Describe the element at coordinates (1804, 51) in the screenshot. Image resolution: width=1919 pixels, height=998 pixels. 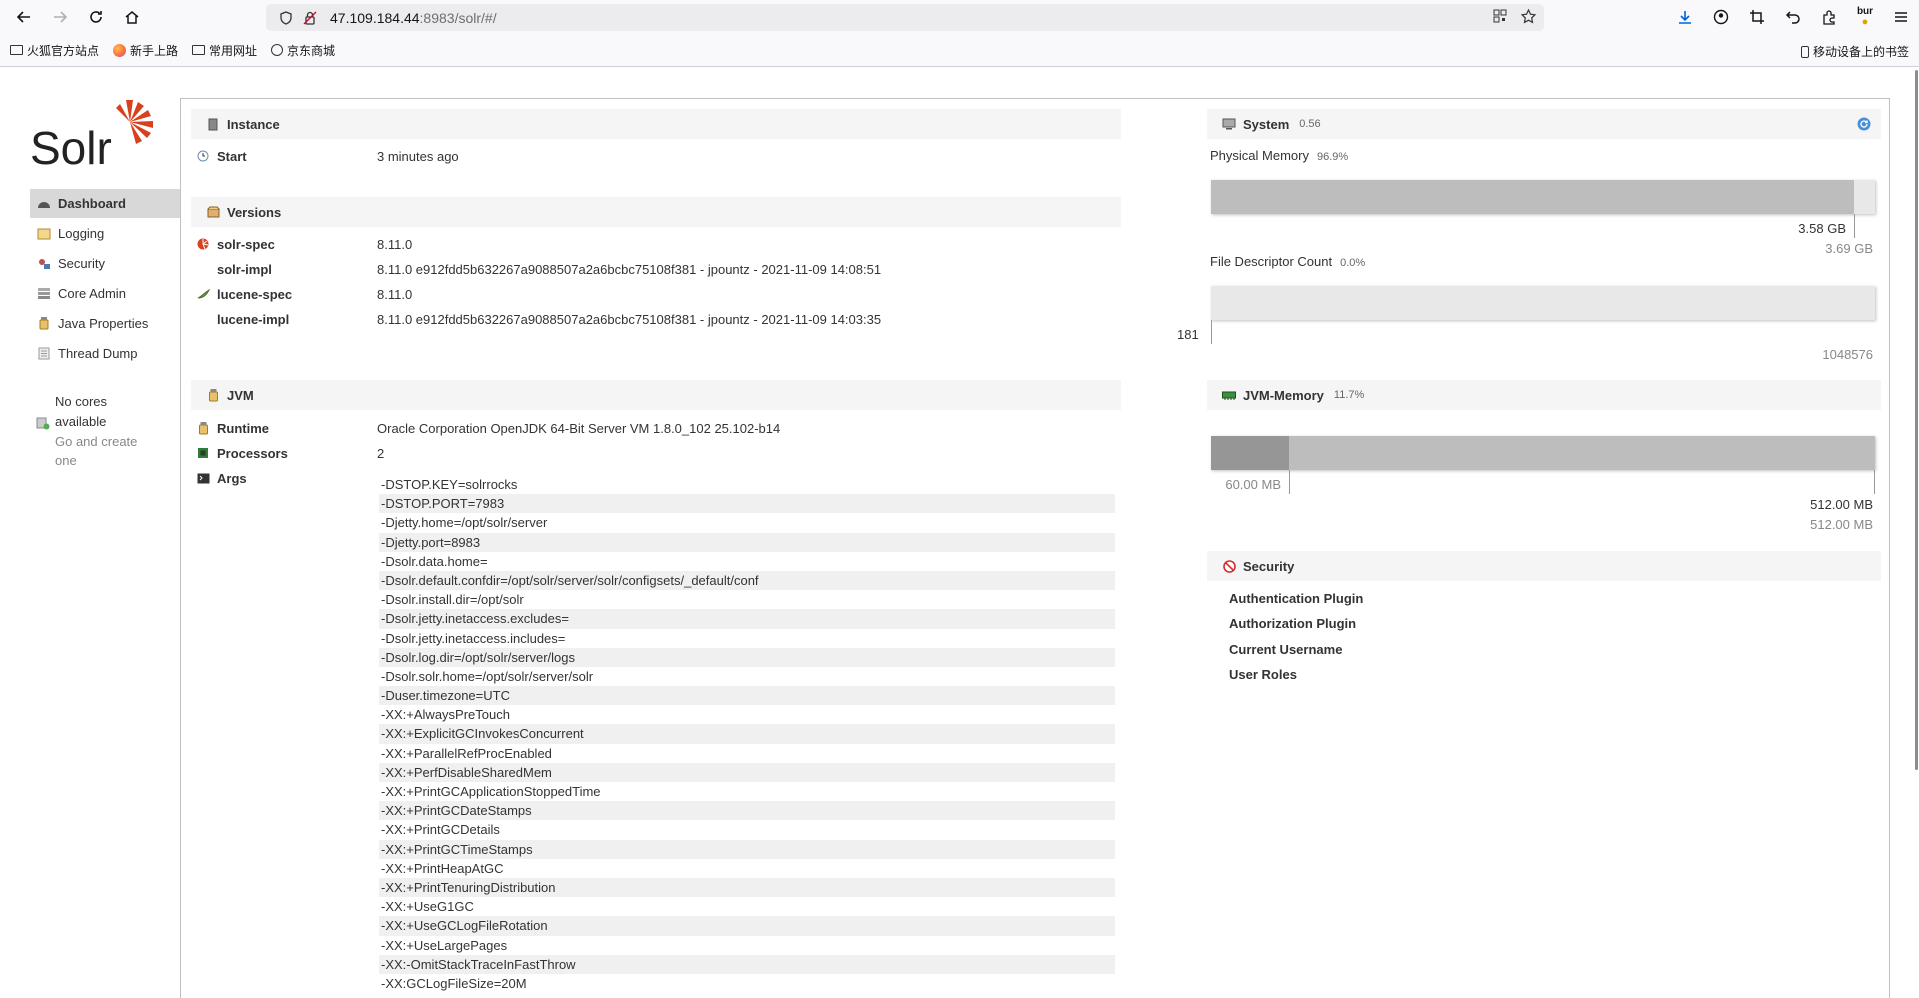
I see `phone-icon` at that location.